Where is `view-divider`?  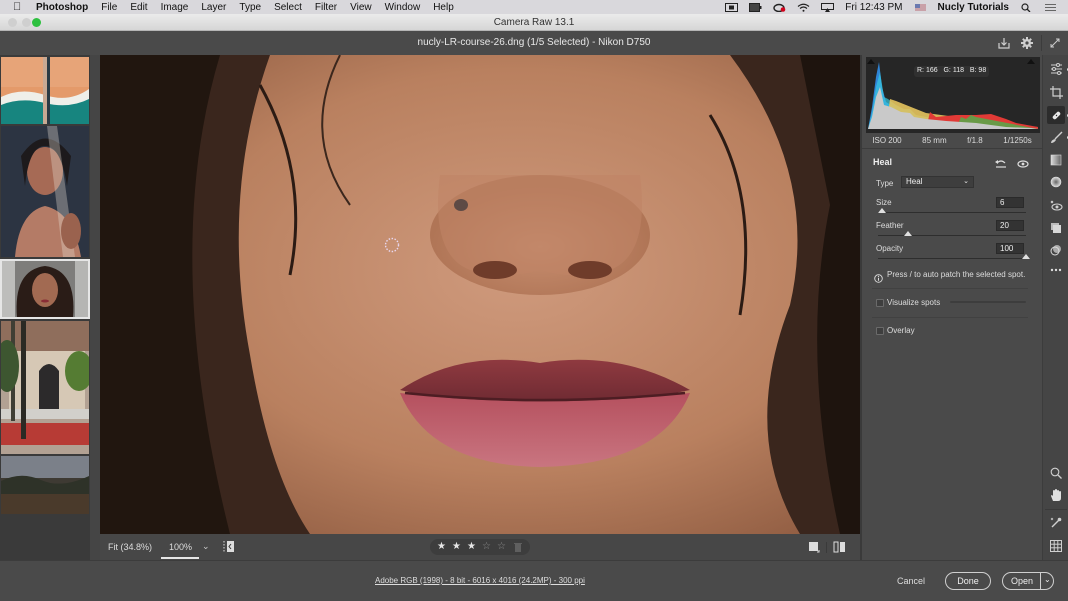 view-divider is located at coordinates (826, 547).